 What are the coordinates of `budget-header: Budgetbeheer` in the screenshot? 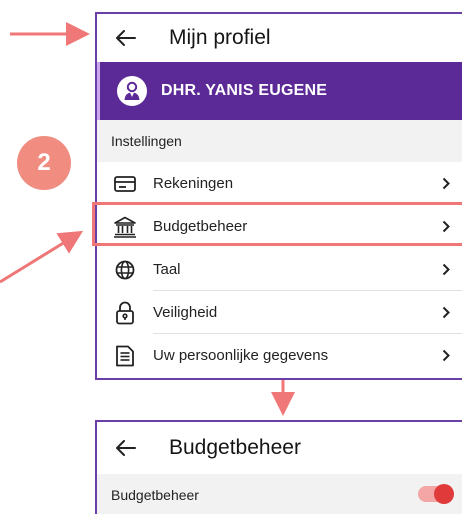 It's located at (279, 448).